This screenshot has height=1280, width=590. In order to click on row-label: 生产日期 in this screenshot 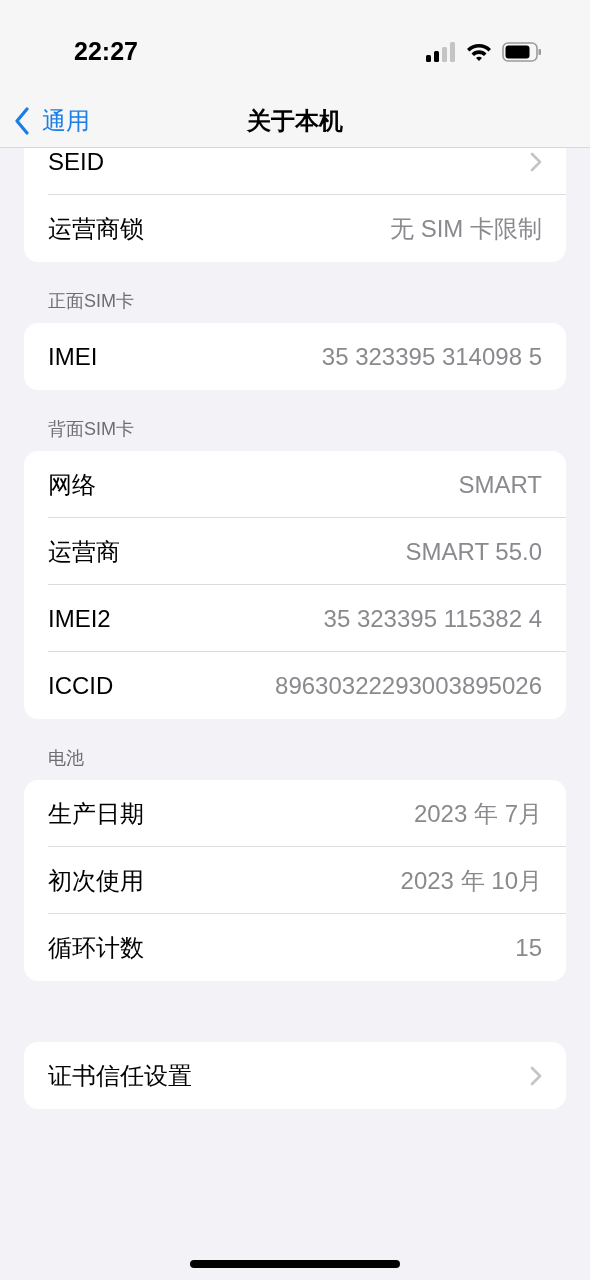, I will do `click(96, 813)`.